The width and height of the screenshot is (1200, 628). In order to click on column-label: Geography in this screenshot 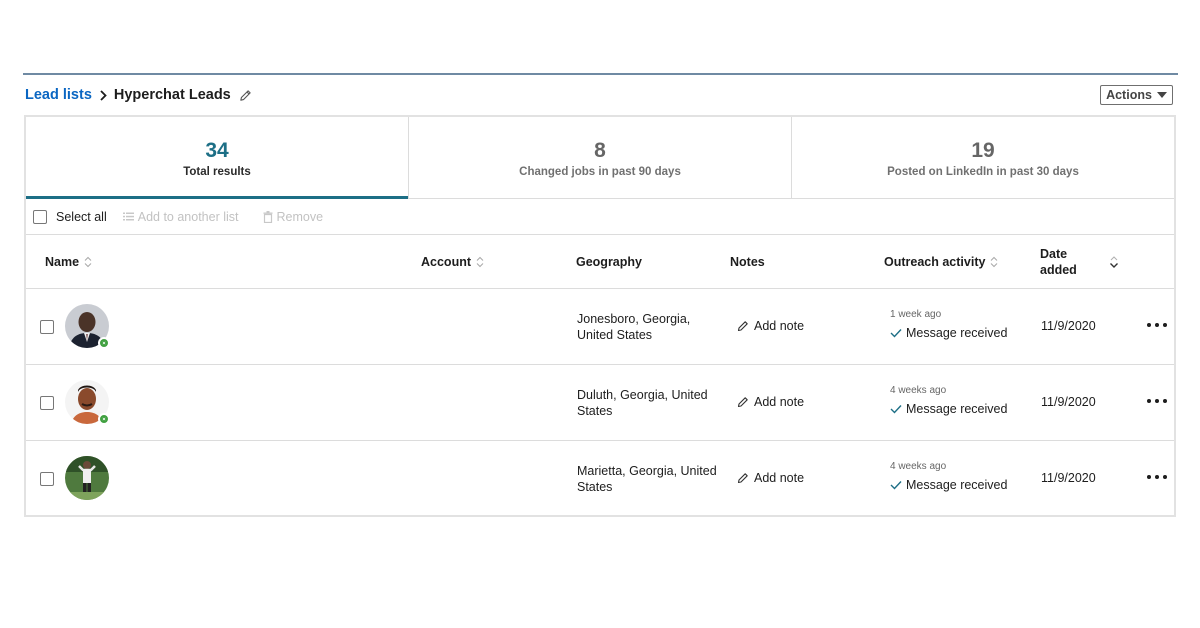, I will do `click(609, 262)`.